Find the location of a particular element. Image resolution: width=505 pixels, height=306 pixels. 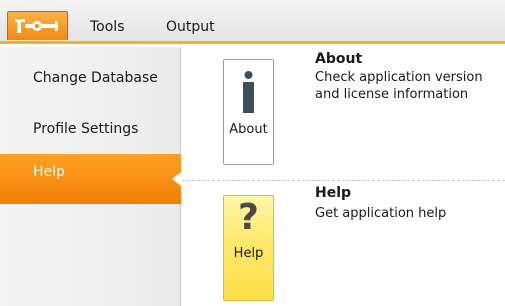

help-tile-button: ? Help is located at coordinates (248, 248).